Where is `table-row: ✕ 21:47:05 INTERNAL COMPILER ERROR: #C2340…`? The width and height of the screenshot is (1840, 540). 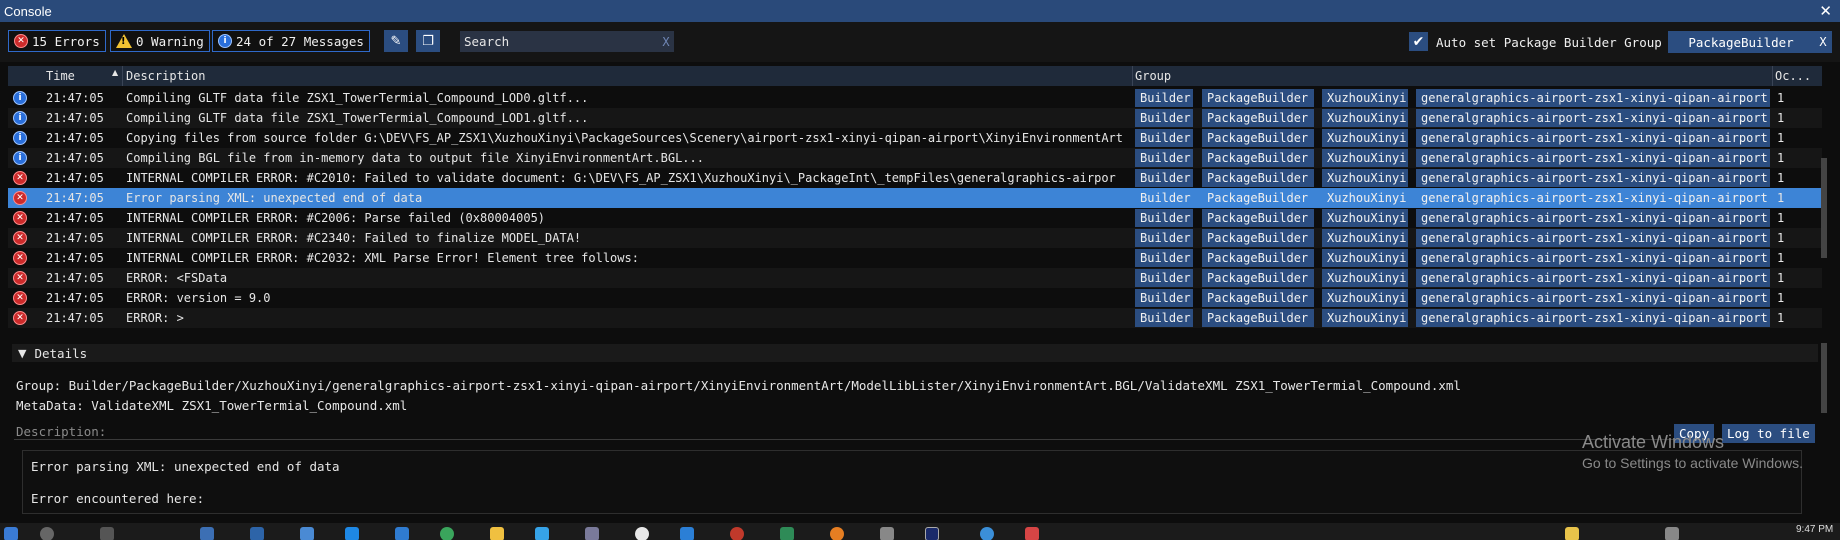
table-row: ✕ 21:47:05 INTERNAL COMPILER ERROR: #C2340… is located at coordinates (915, 238).